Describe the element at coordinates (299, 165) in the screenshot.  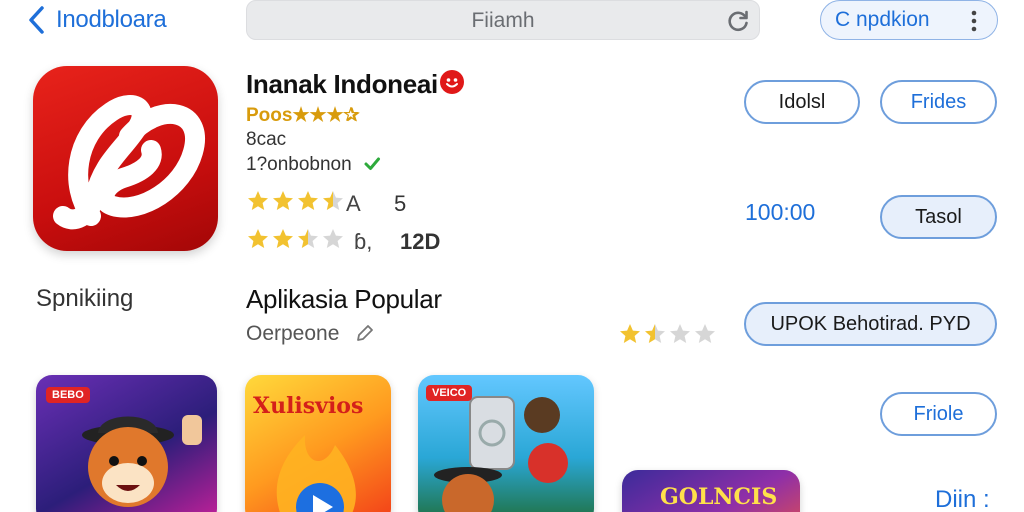
I see `developer-name: 1?onbobnon` at that location.